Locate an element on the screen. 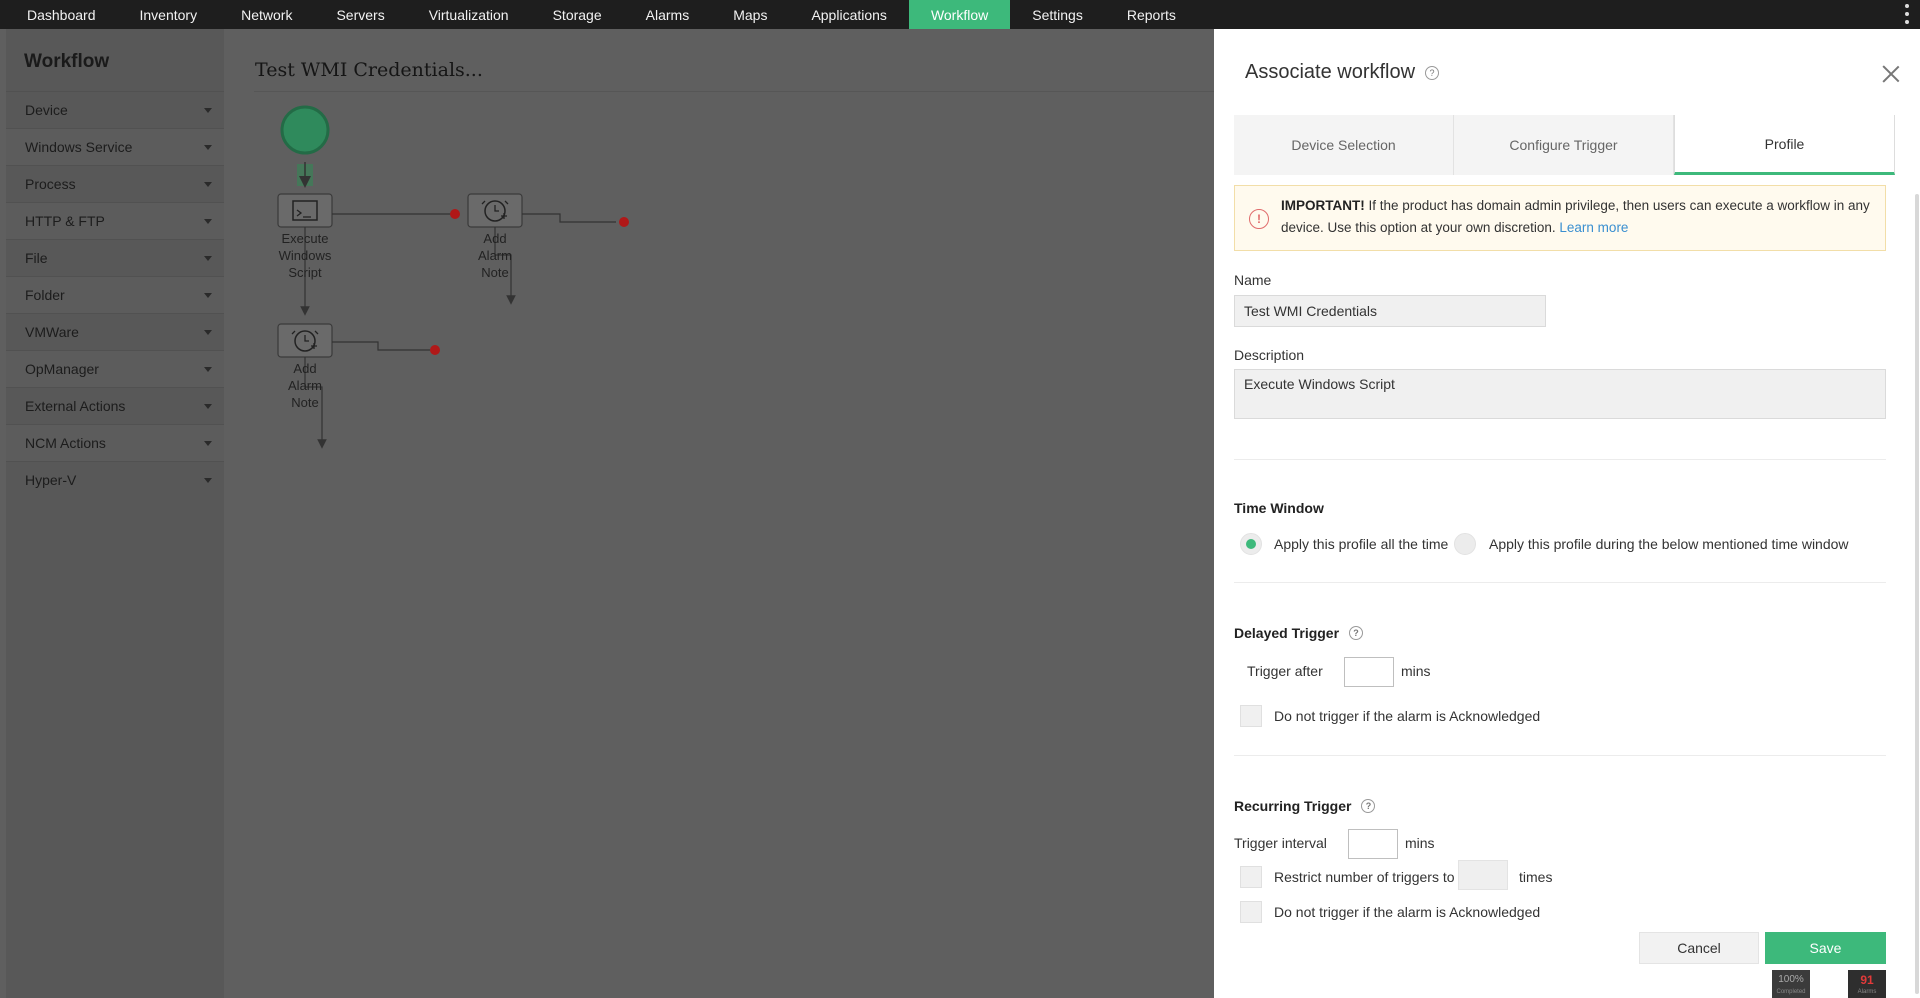 This screenshot has width=1920, height=998. tab-configure-trigger: Configure Trigger is located at coordinates (1564, 145).